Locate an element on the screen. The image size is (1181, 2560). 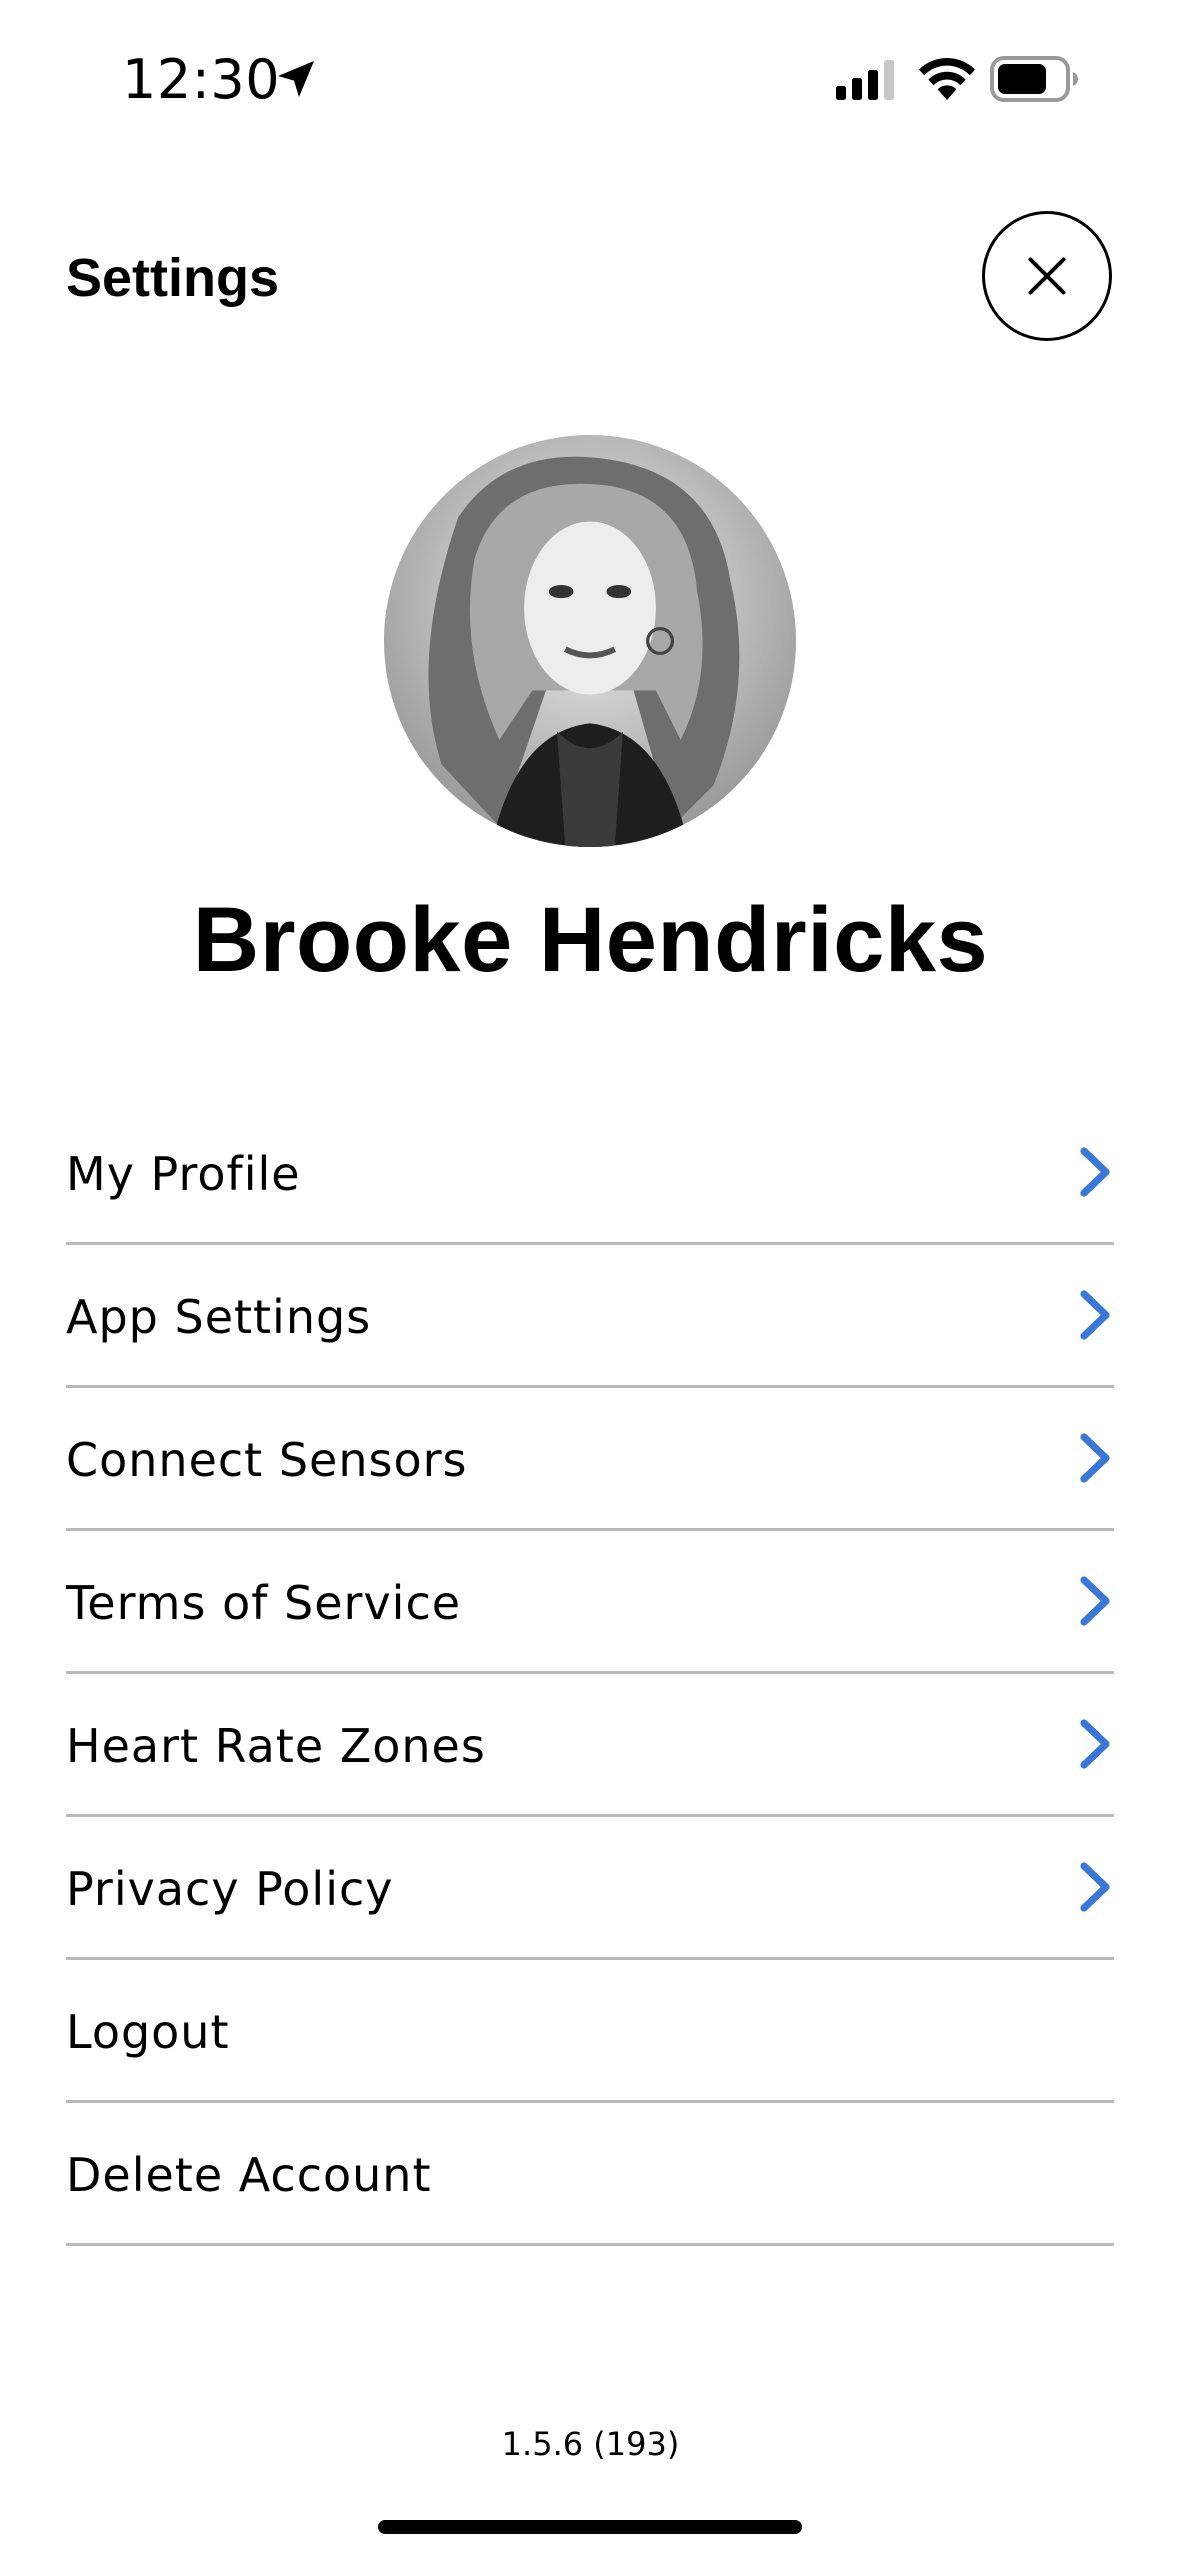
menu-item-terms-of-service: Terms of Service is located at coordinates (590, 1602).